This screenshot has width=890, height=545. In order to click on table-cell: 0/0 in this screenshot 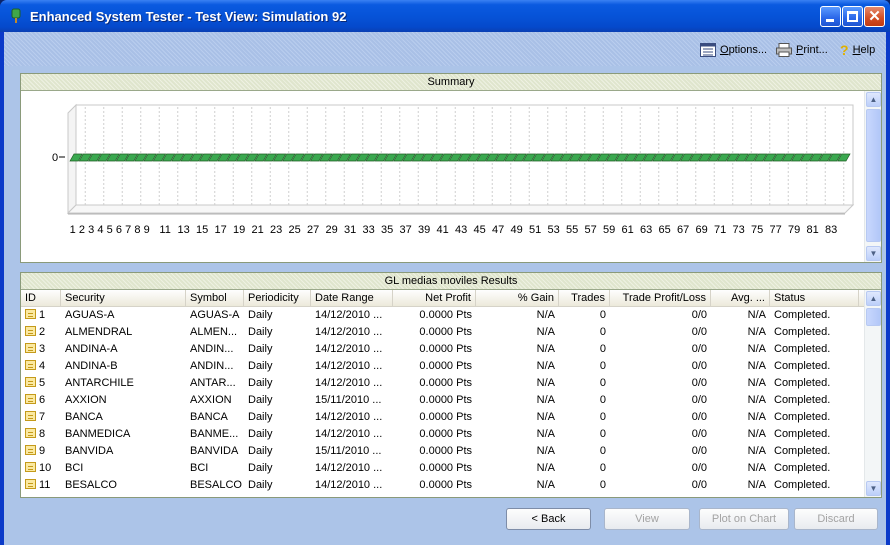, I will do `click(699, 485)`.